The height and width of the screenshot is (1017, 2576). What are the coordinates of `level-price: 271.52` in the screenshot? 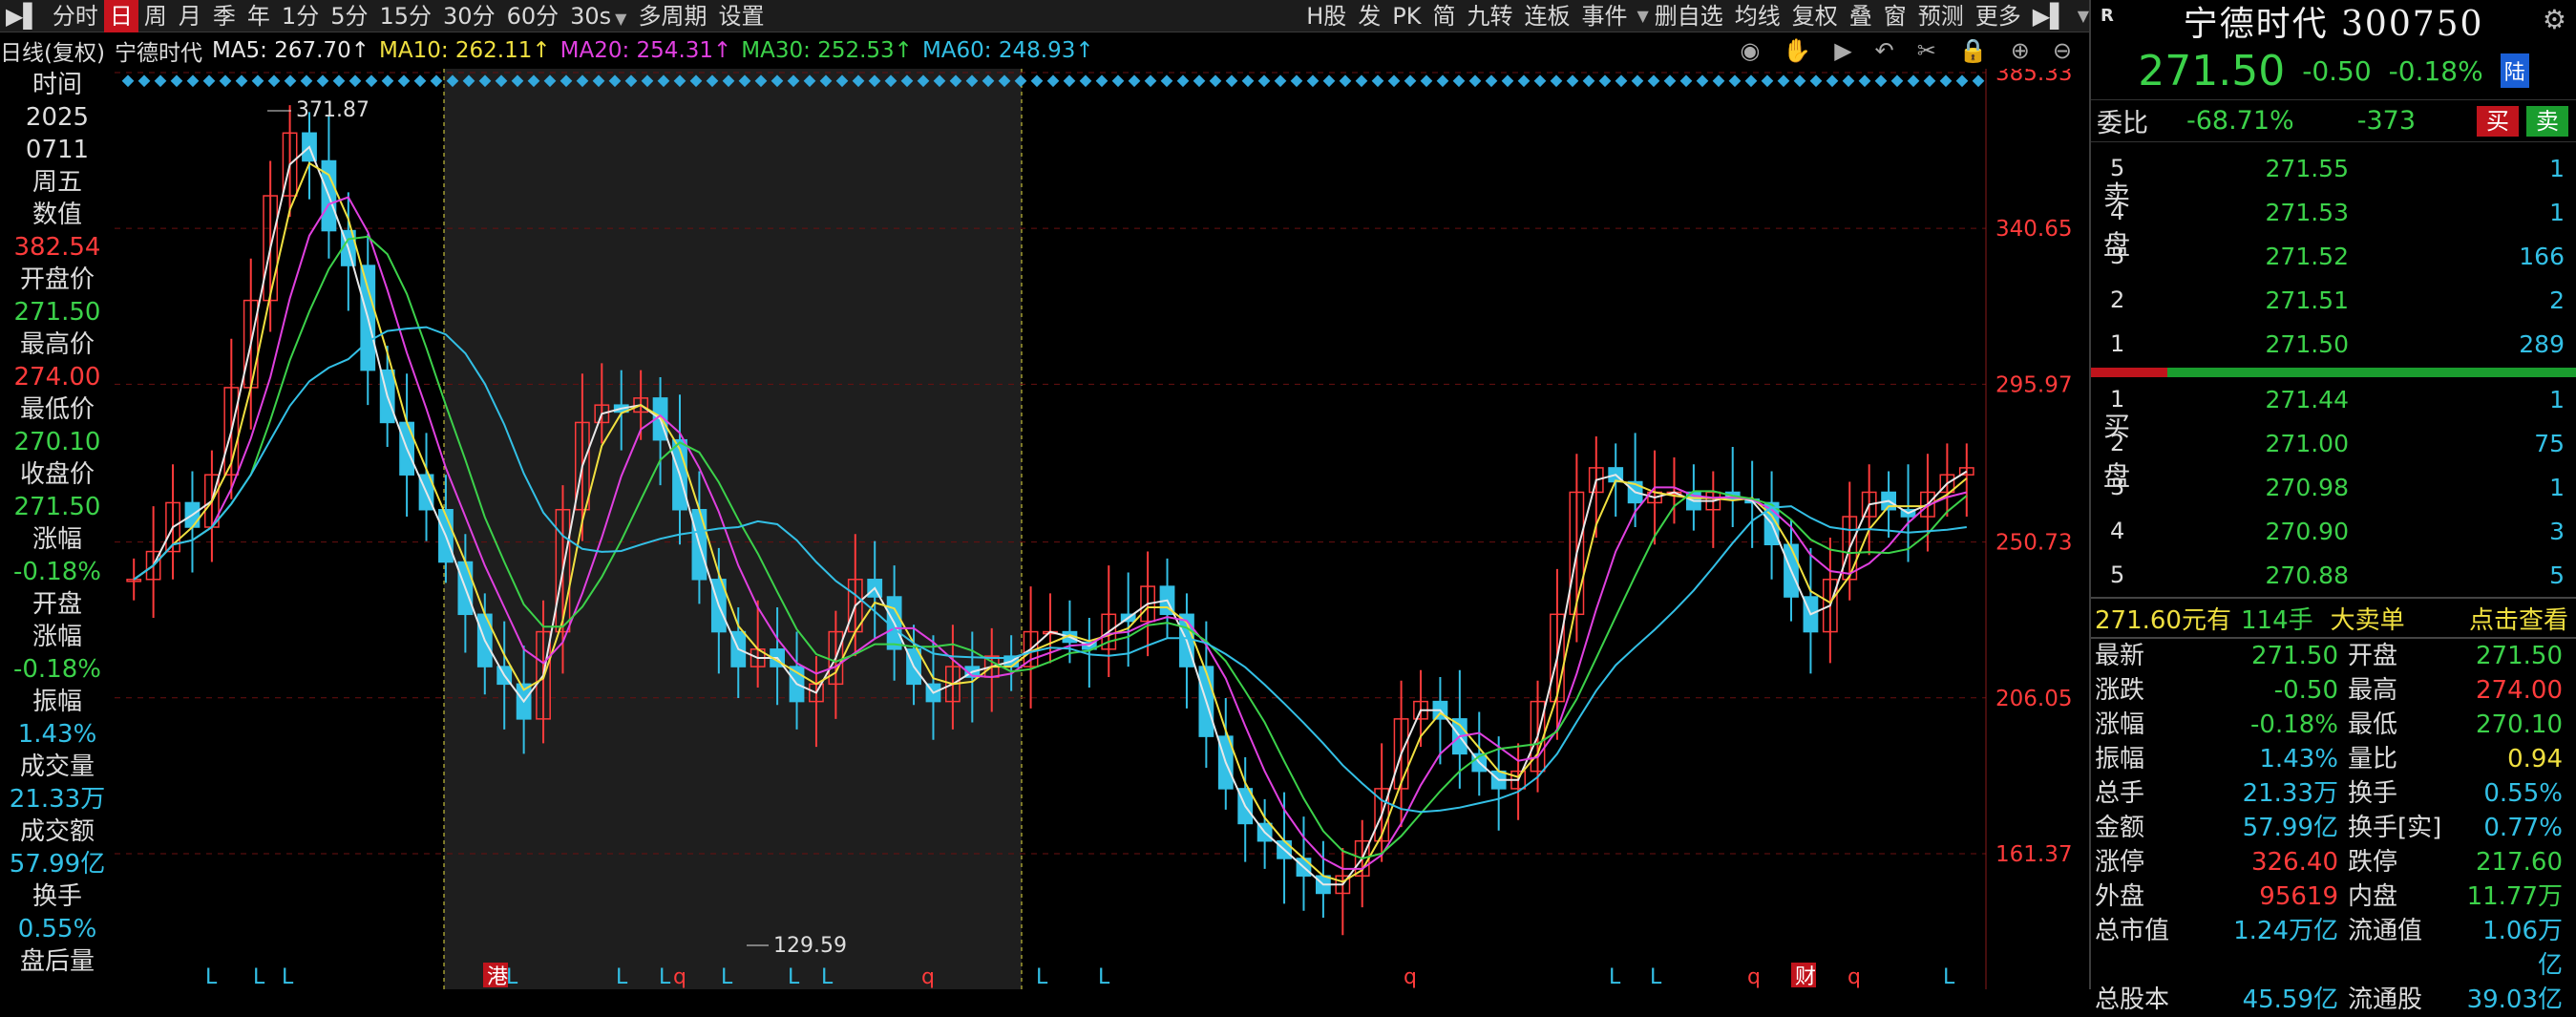 It's located at (2307, 256).